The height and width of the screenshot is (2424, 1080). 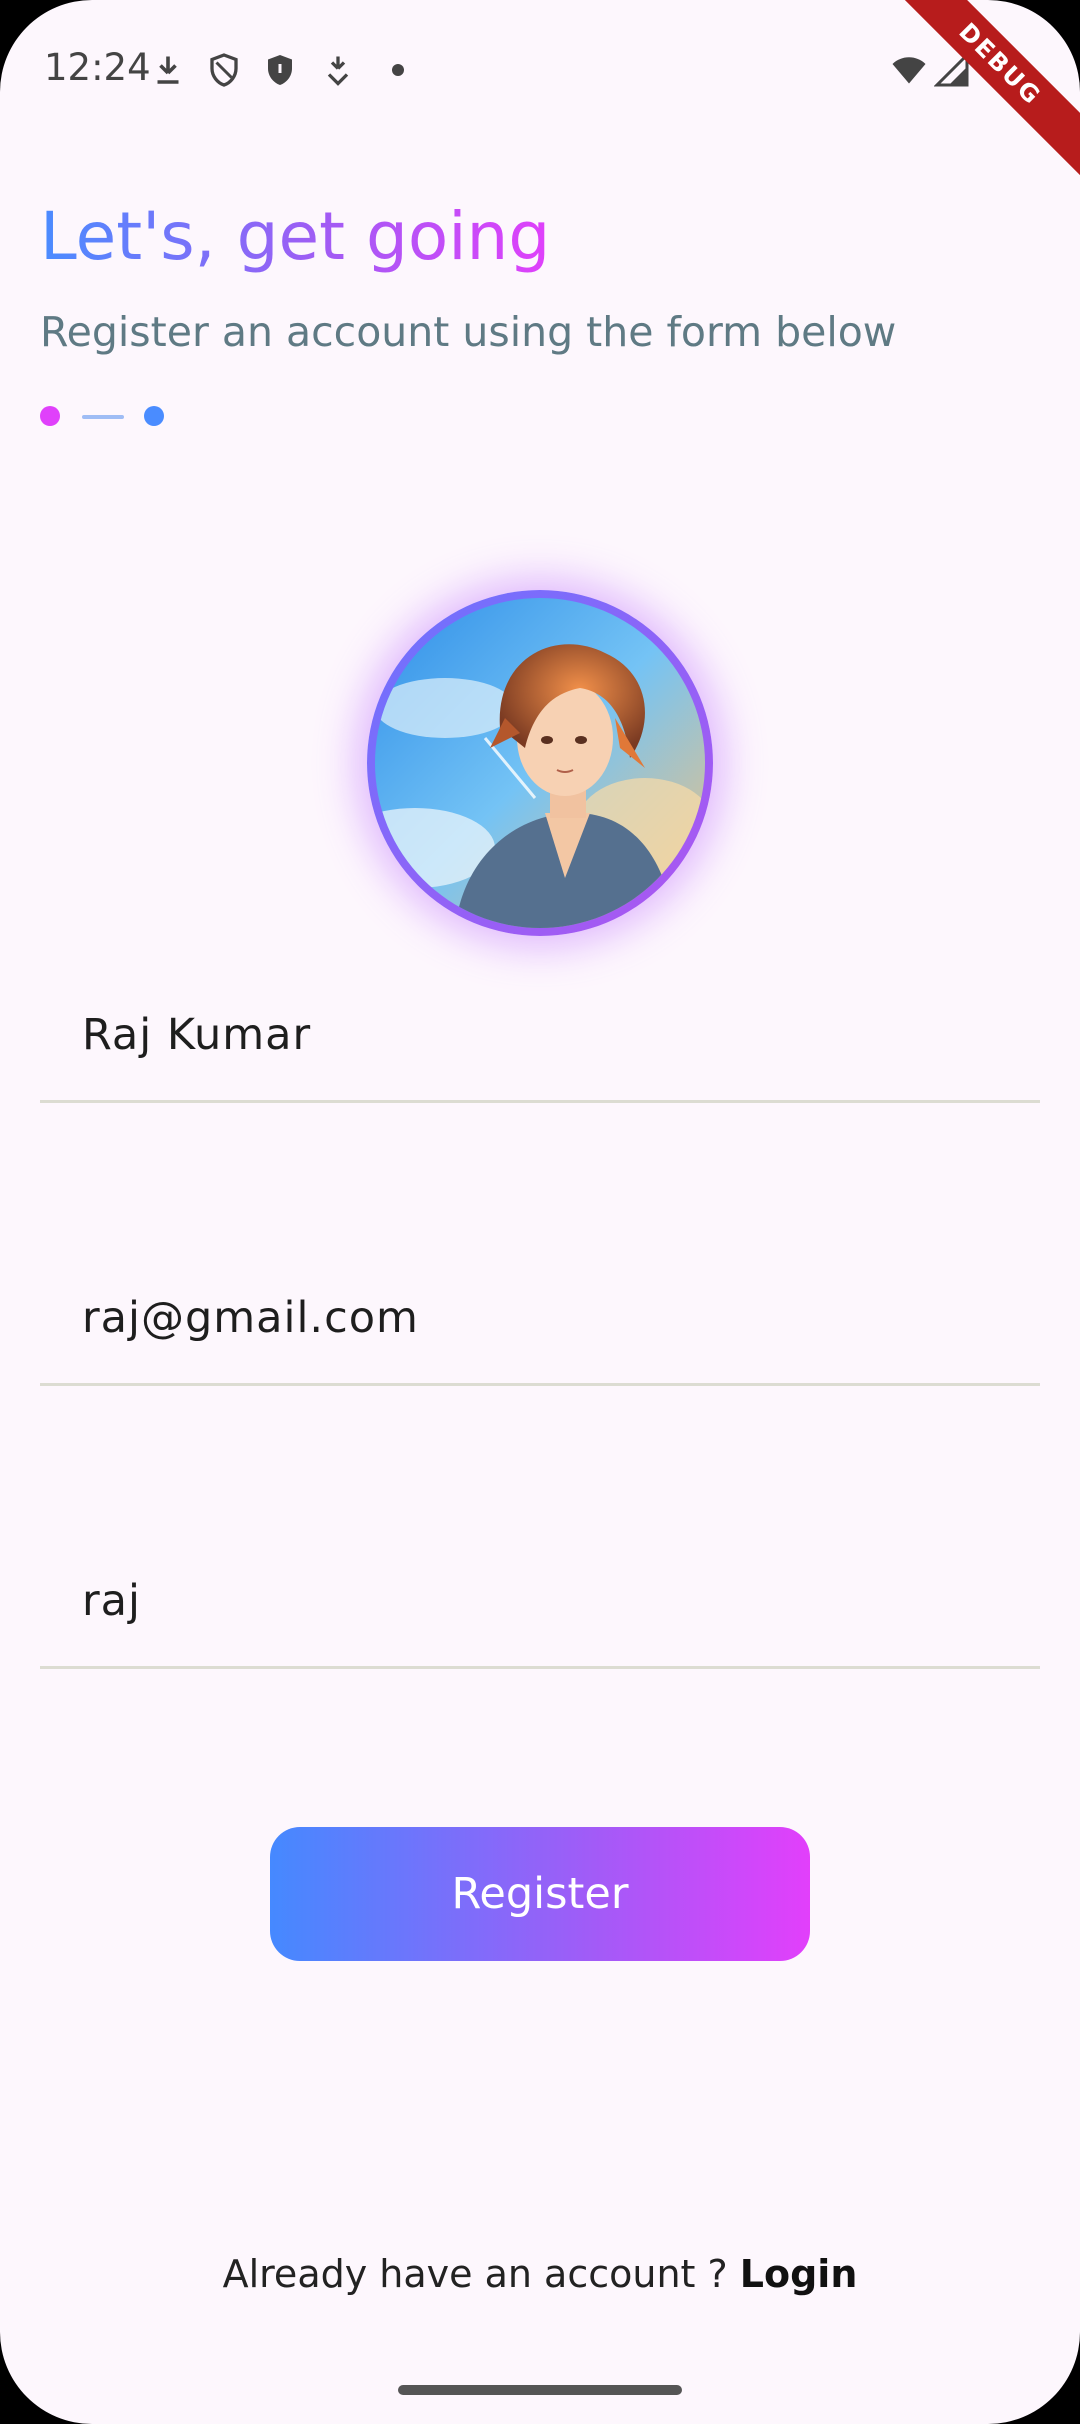 What do you see at coordinates (103, 417) in the screenshot?
I see `step-connector` at bounding box center [103, 417].